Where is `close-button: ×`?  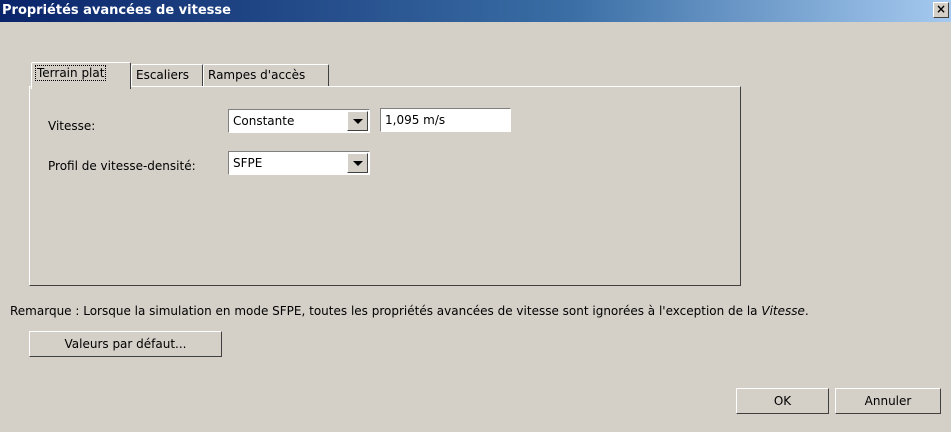
close-button: × is located at coordinates (941, 10).